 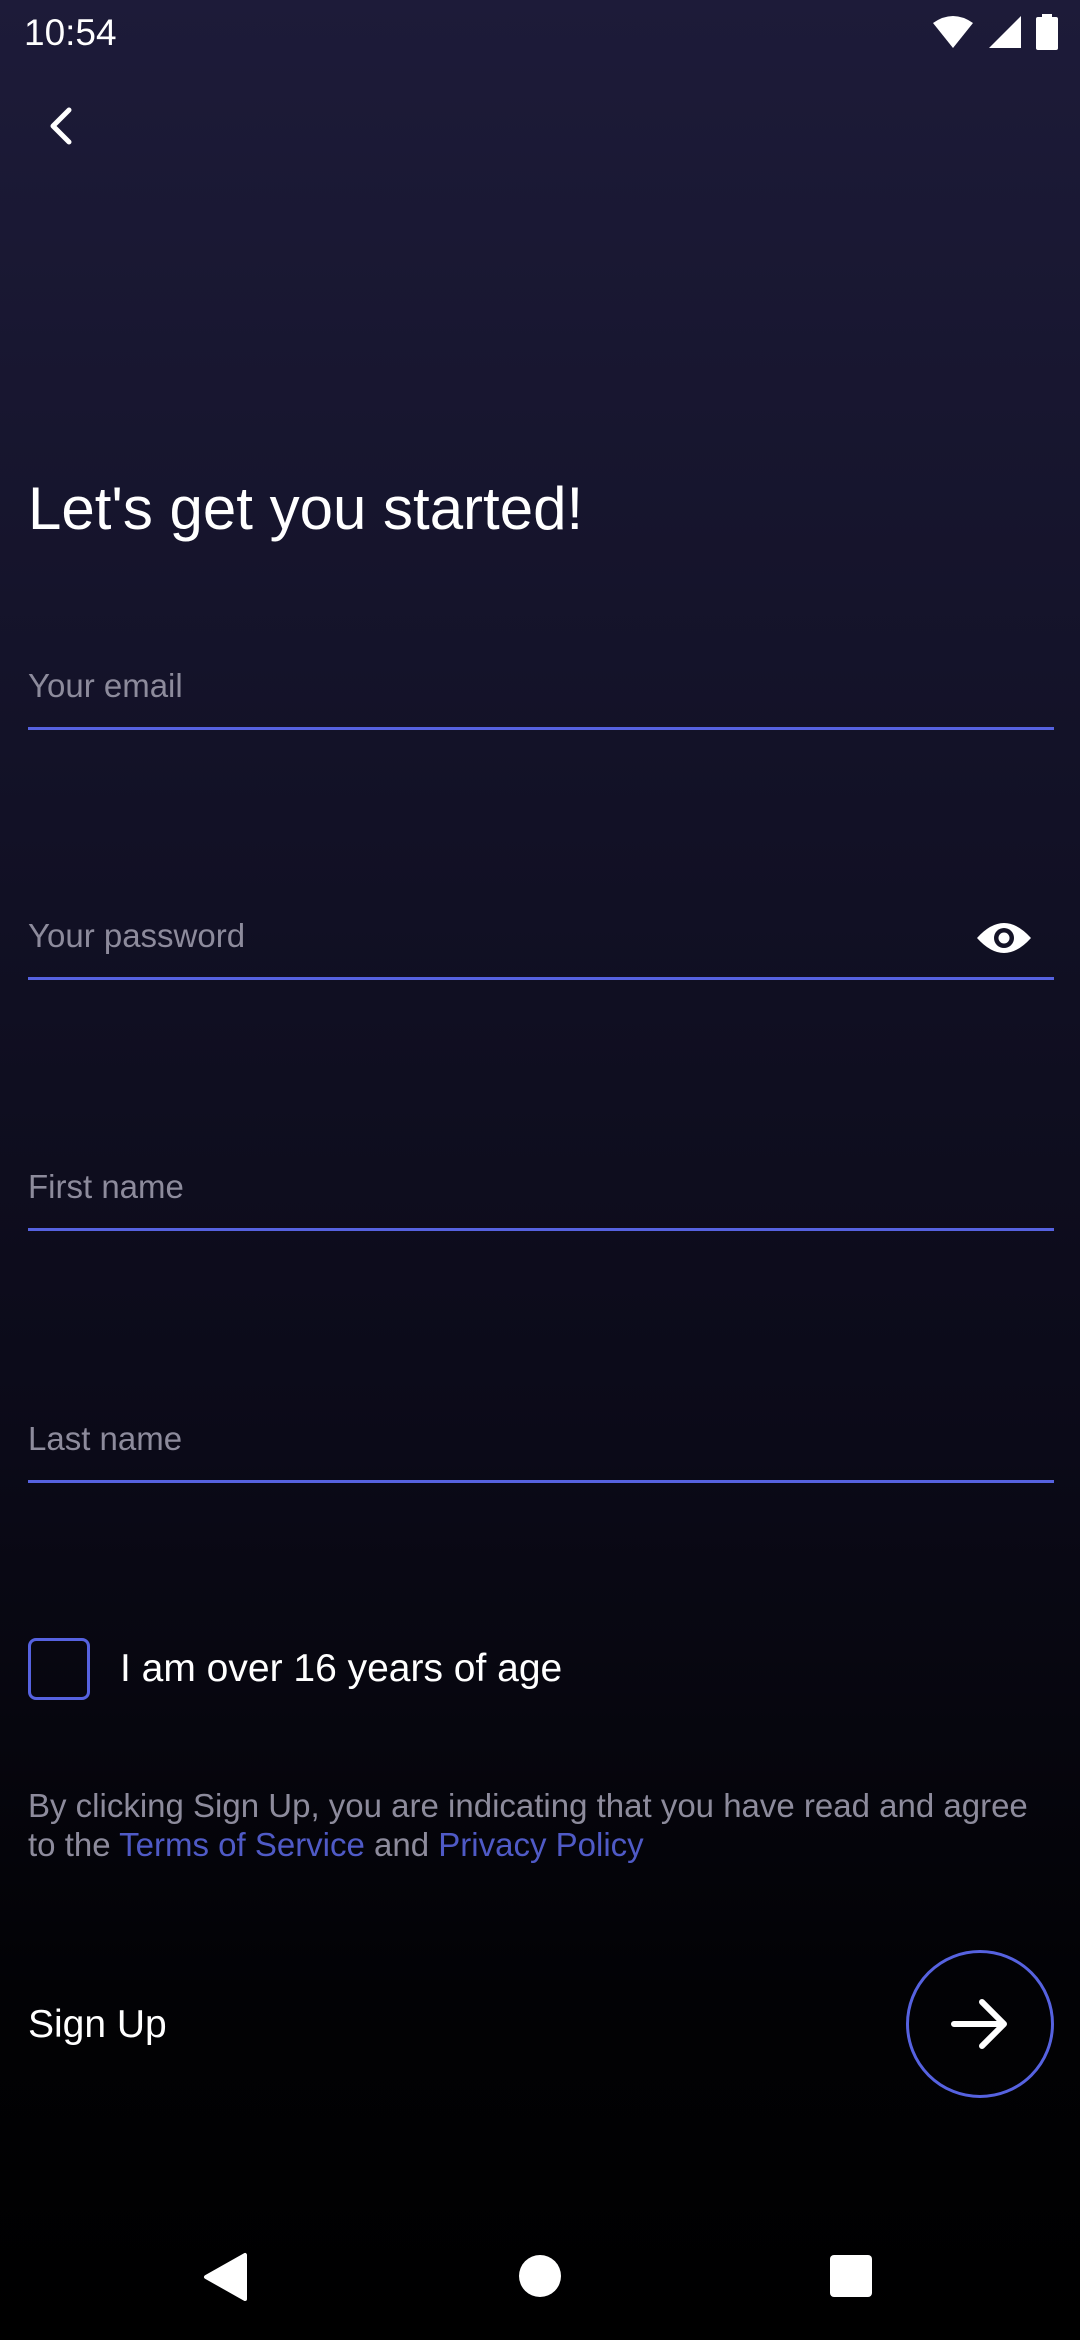 I want to click on nav-home-icon, so click(x=540, y=2276).